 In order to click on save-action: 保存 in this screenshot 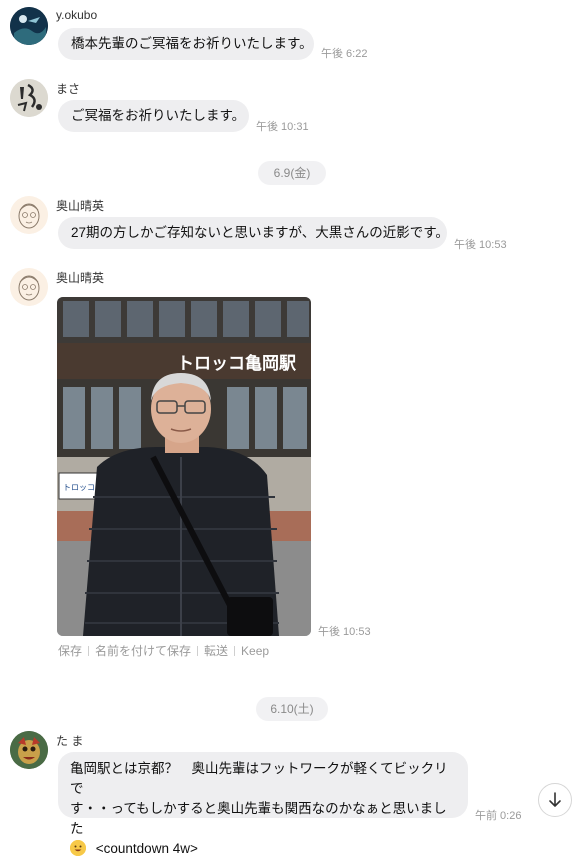, I will do `click(70, 651)`.